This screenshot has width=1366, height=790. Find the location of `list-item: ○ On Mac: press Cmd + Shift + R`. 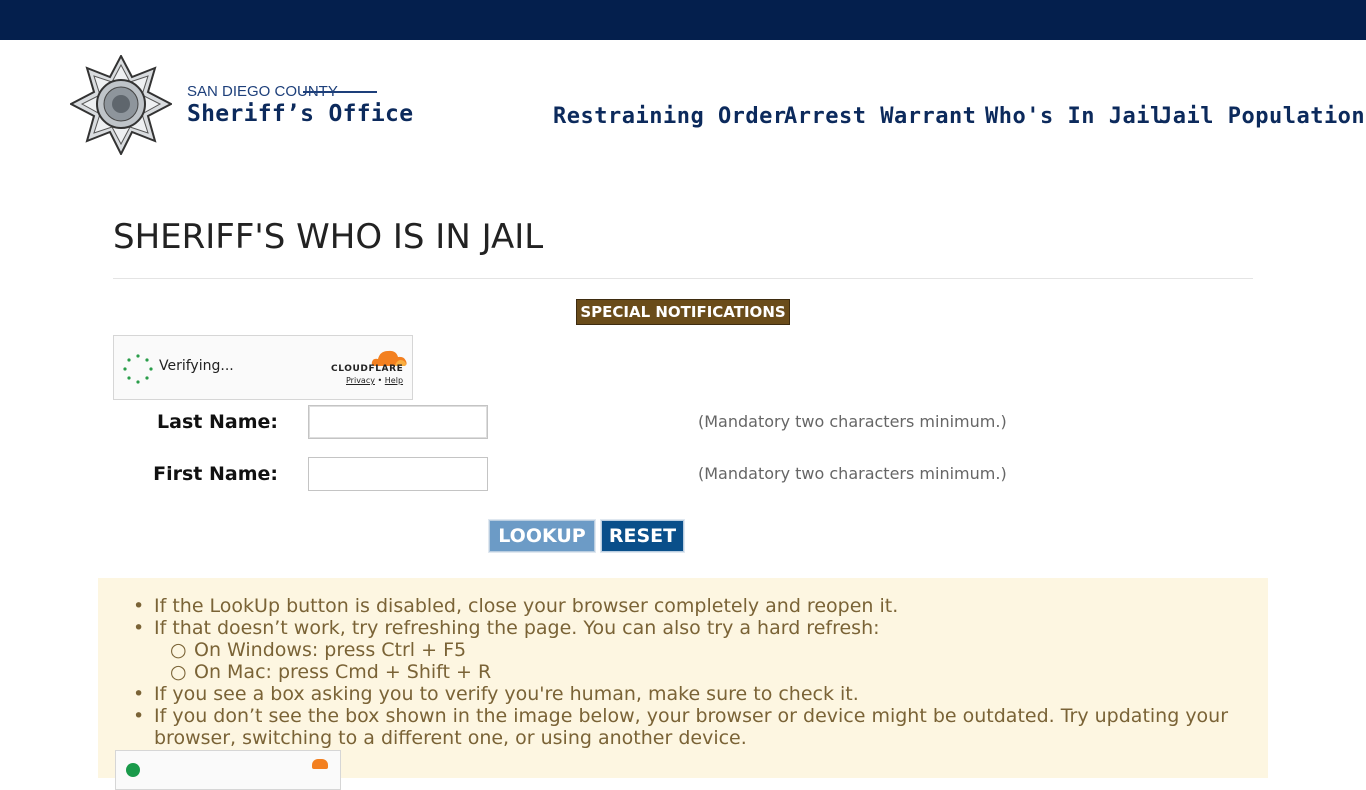

list-item: ○ On Mac: press Cmd + Shift + R is located at coordinates (331, 672).